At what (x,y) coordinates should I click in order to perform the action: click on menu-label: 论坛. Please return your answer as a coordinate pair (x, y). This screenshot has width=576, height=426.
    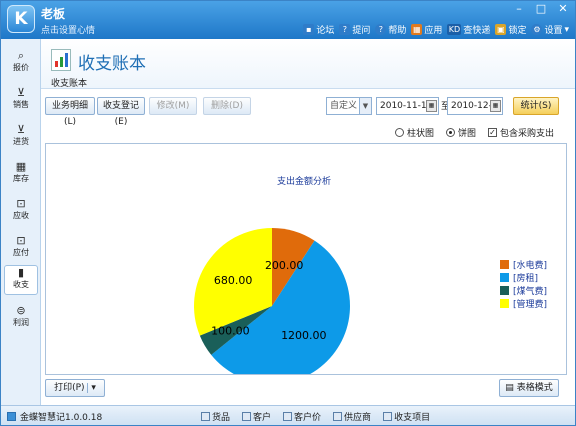
    Looking at the image, I should click on (325, 31).